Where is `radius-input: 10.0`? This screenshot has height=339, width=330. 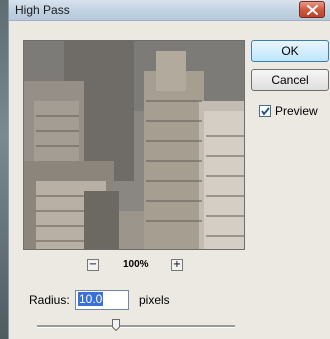
radius-input: 10.0 is located at coordinates (102, 300).